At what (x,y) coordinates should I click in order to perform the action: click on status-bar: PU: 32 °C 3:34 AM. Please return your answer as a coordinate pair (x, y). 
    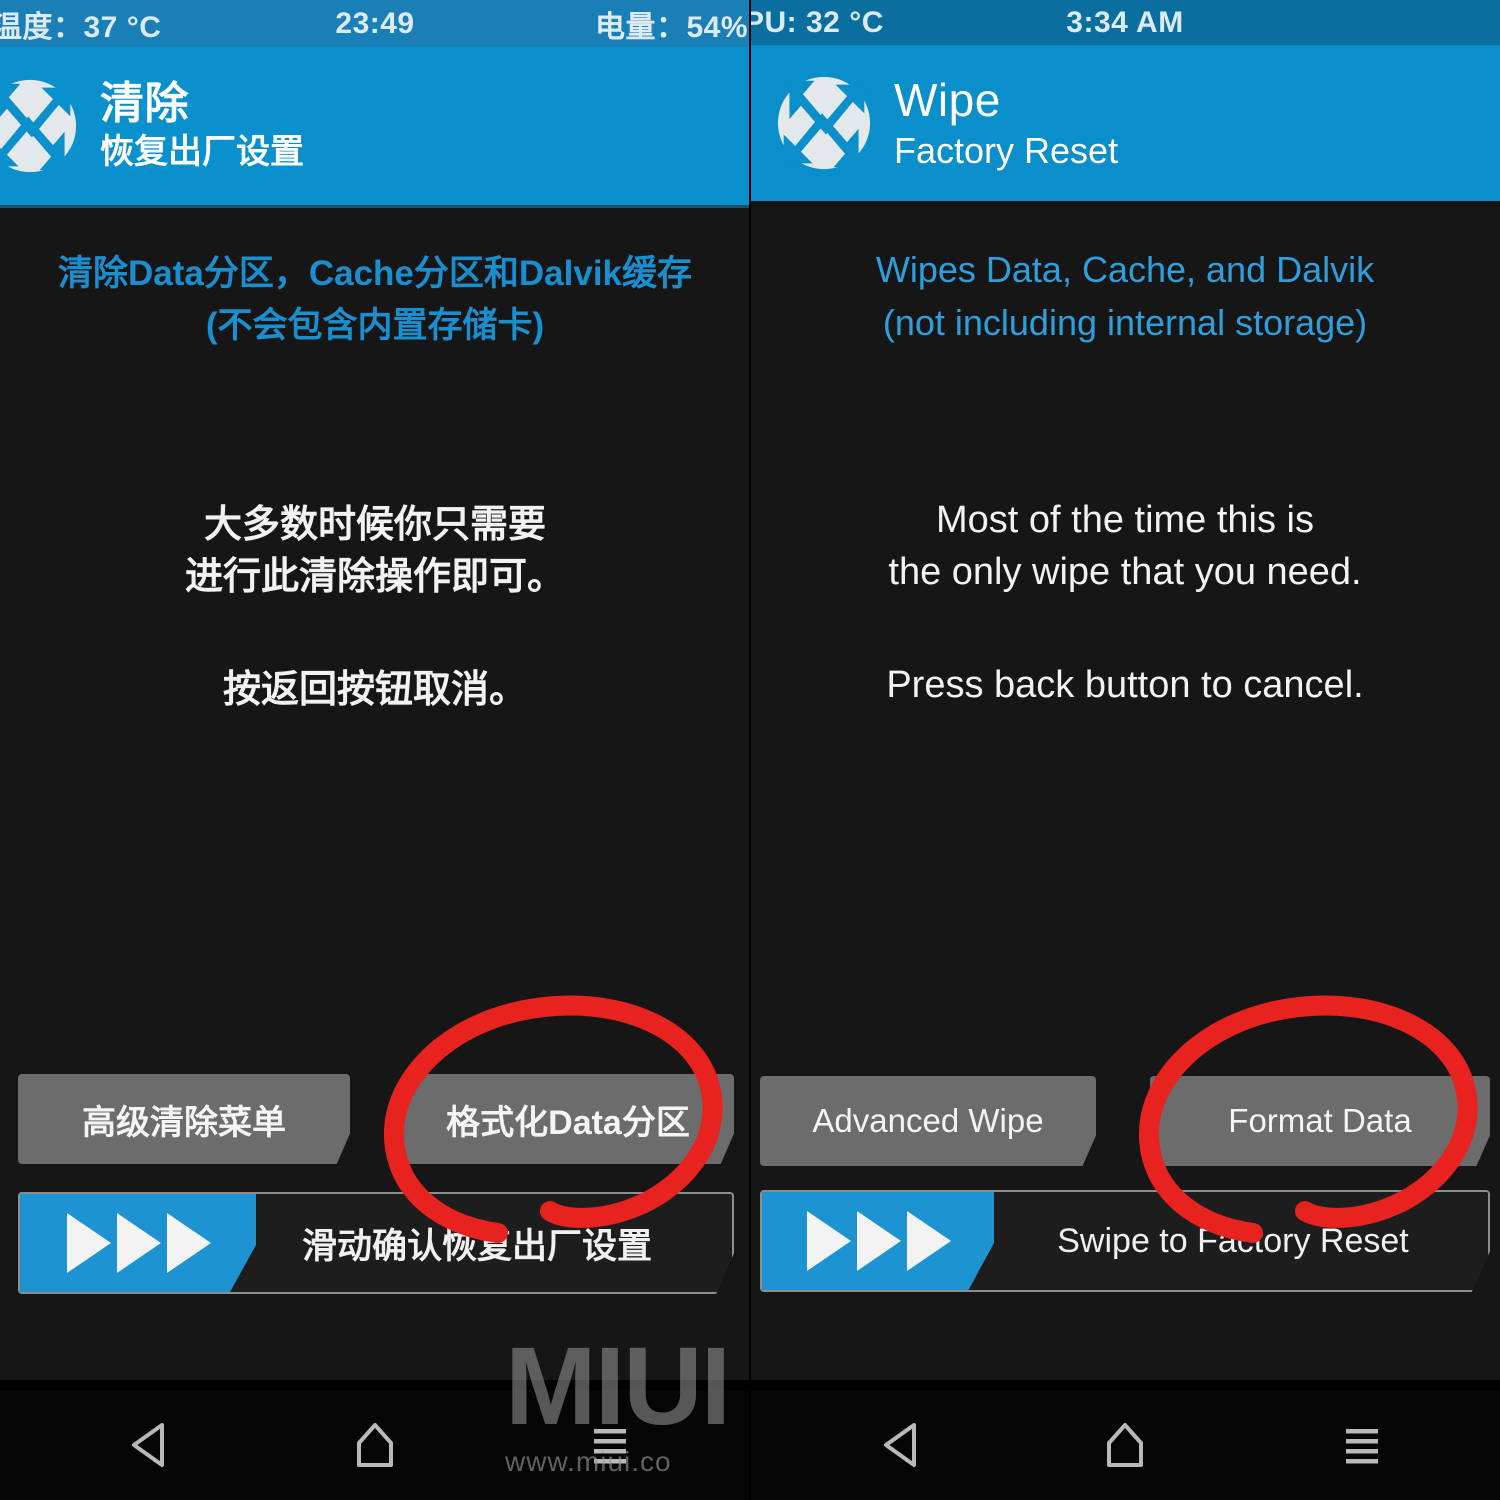
    Looking at the image, I should click on (1125, 22).